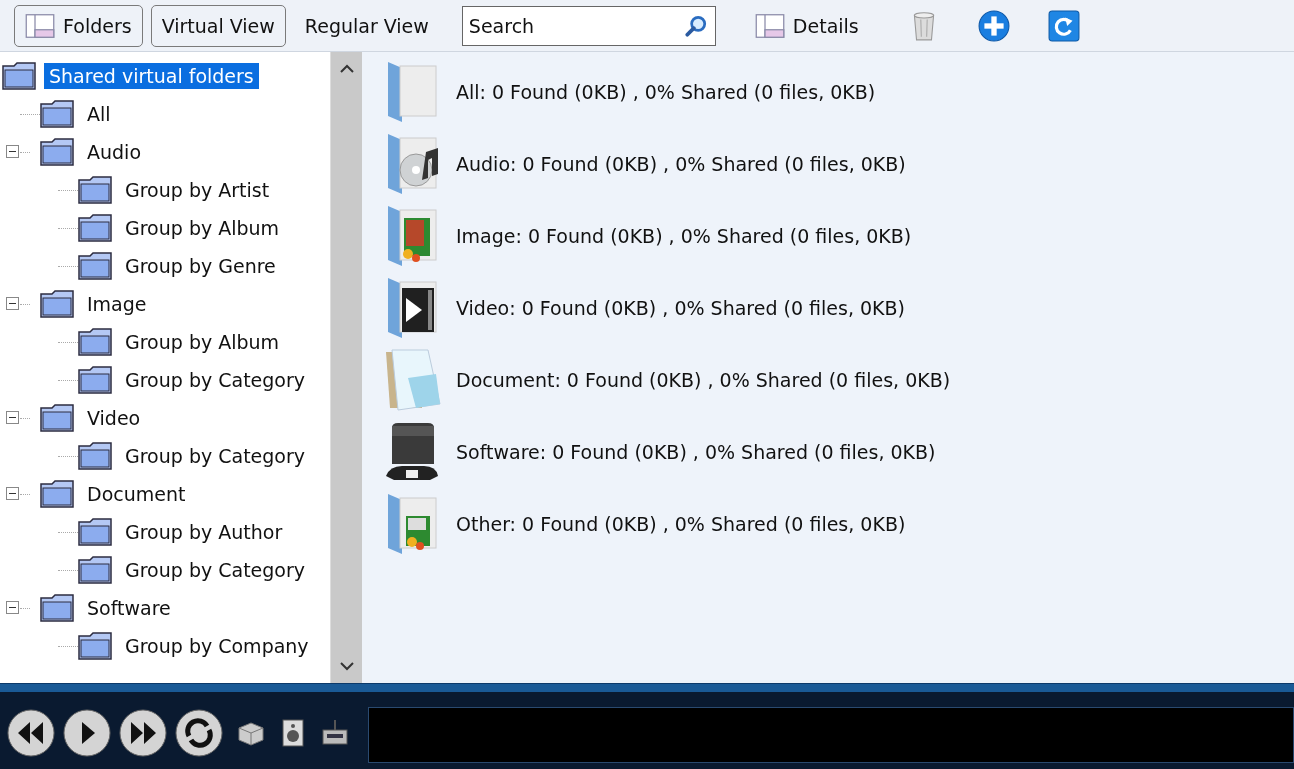  I want to click on tree-item: Group by Author, so click(204, 532).